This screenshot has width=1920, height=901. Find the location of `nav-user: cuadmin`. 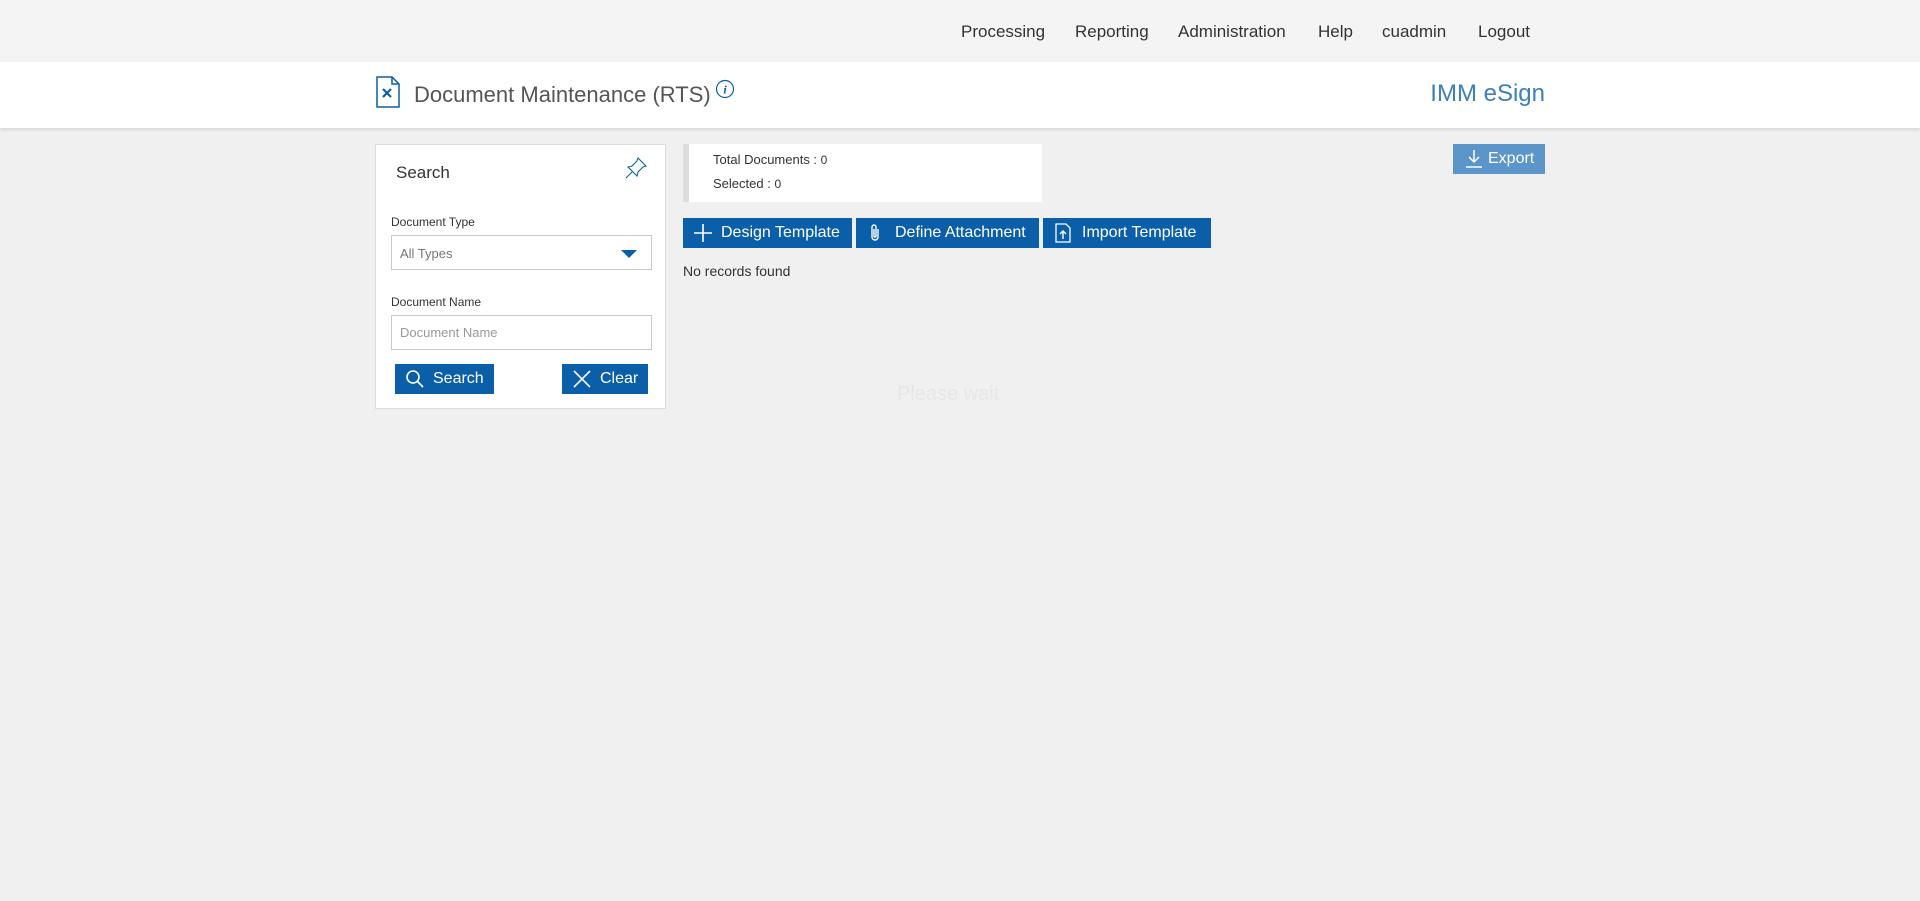

nav-user: cuadmin is located at coordinates (1414, 32).